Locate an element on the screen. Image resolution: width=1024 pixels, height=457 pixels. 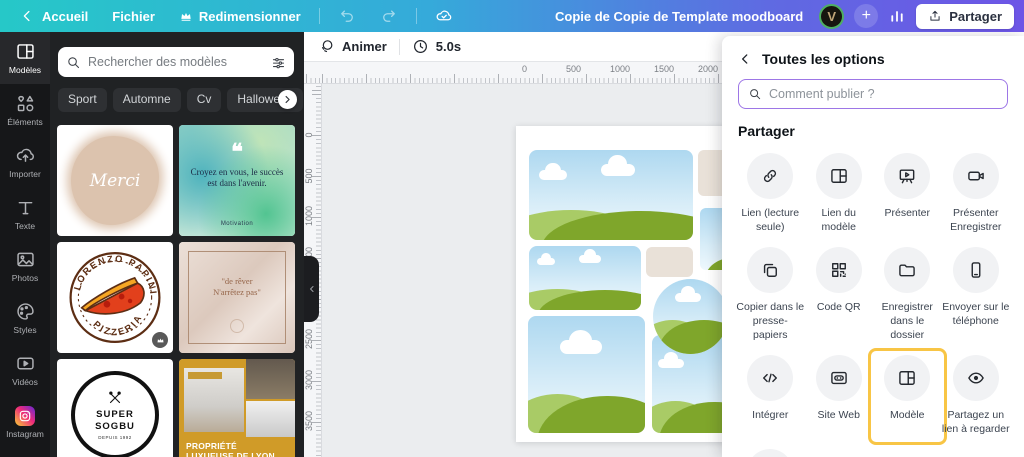
publish-search is located at coordinates (873, 94).